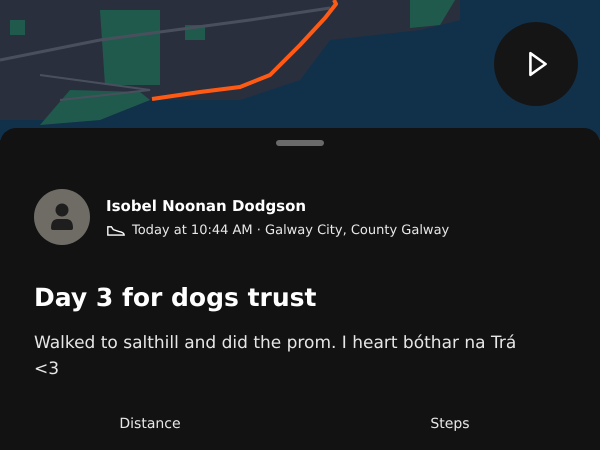 Image resolution: width=600 pixels, height=450 pixels. Describe the element at coordinates (276, 356) in the screenshot. I see `activity-description: Walked to salthill and did the prom. I heart bóthar na Trá <3` at that location.